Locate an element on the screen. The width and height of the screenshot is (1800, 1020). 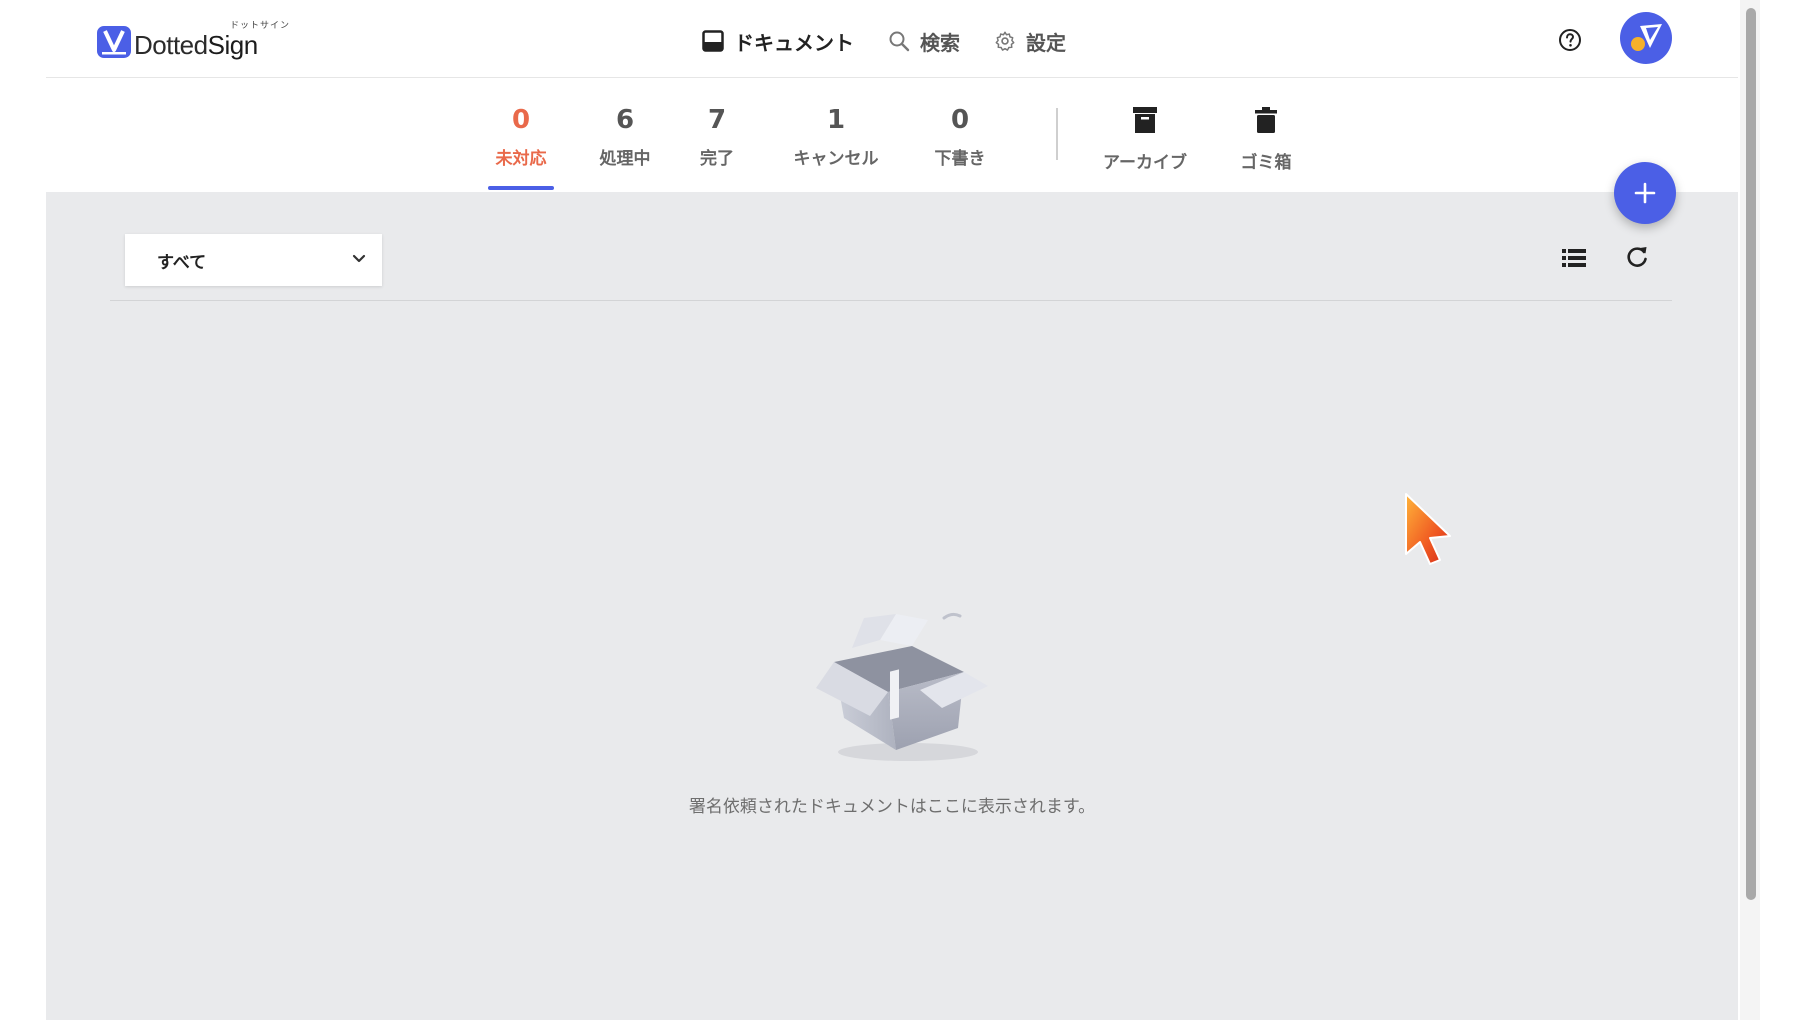
logo-kana: ドットサイン is located at coordinates (260, 26).